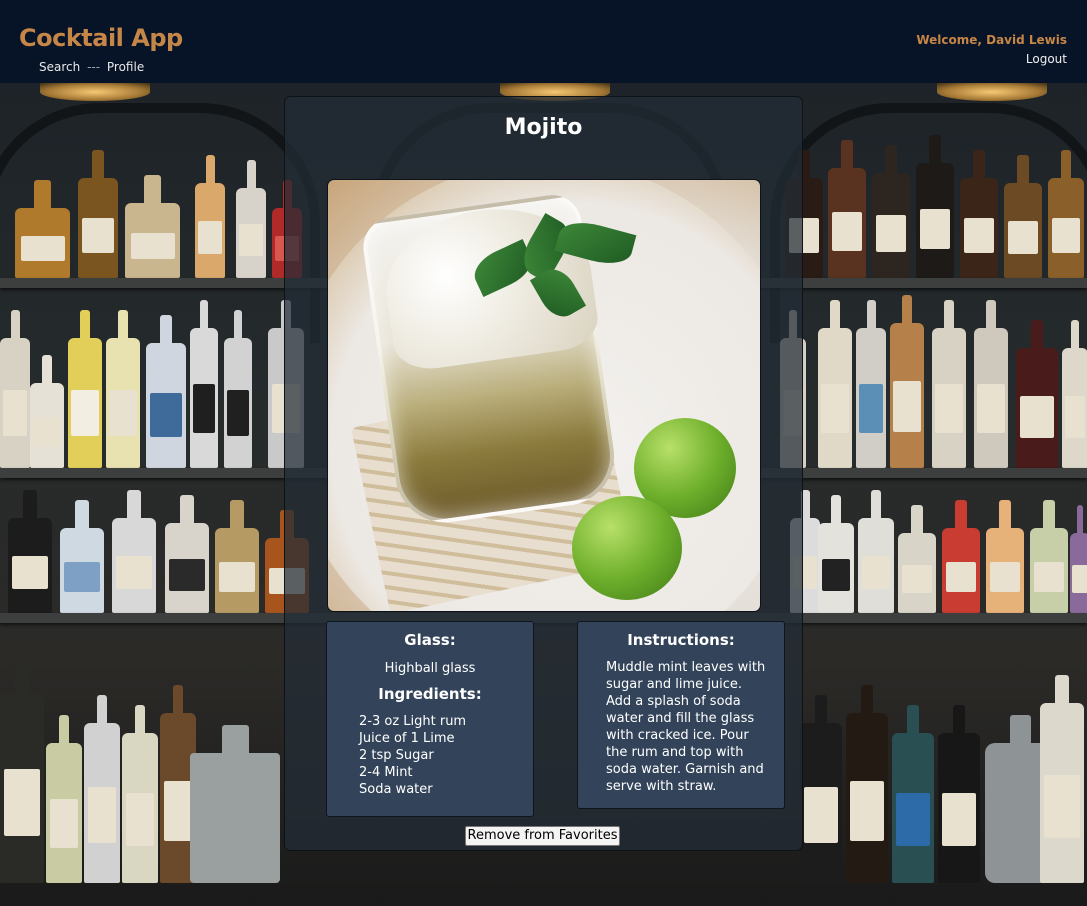 The image size is (1087, 906). What do you see at coordinates (542, 836) in the screenshot?
I see `remove-from-favorites-button: Remove from Favorites` at bounding box center [542, 836].